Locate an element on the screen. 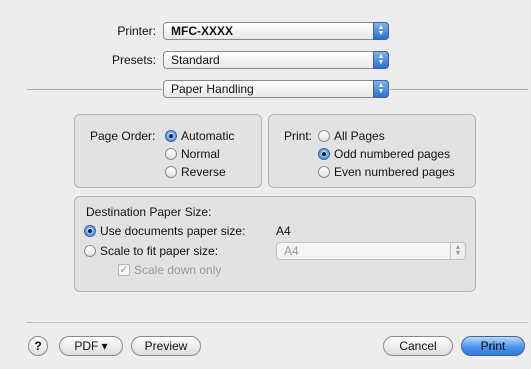  footer-separator is located at coordinates (277, 322).